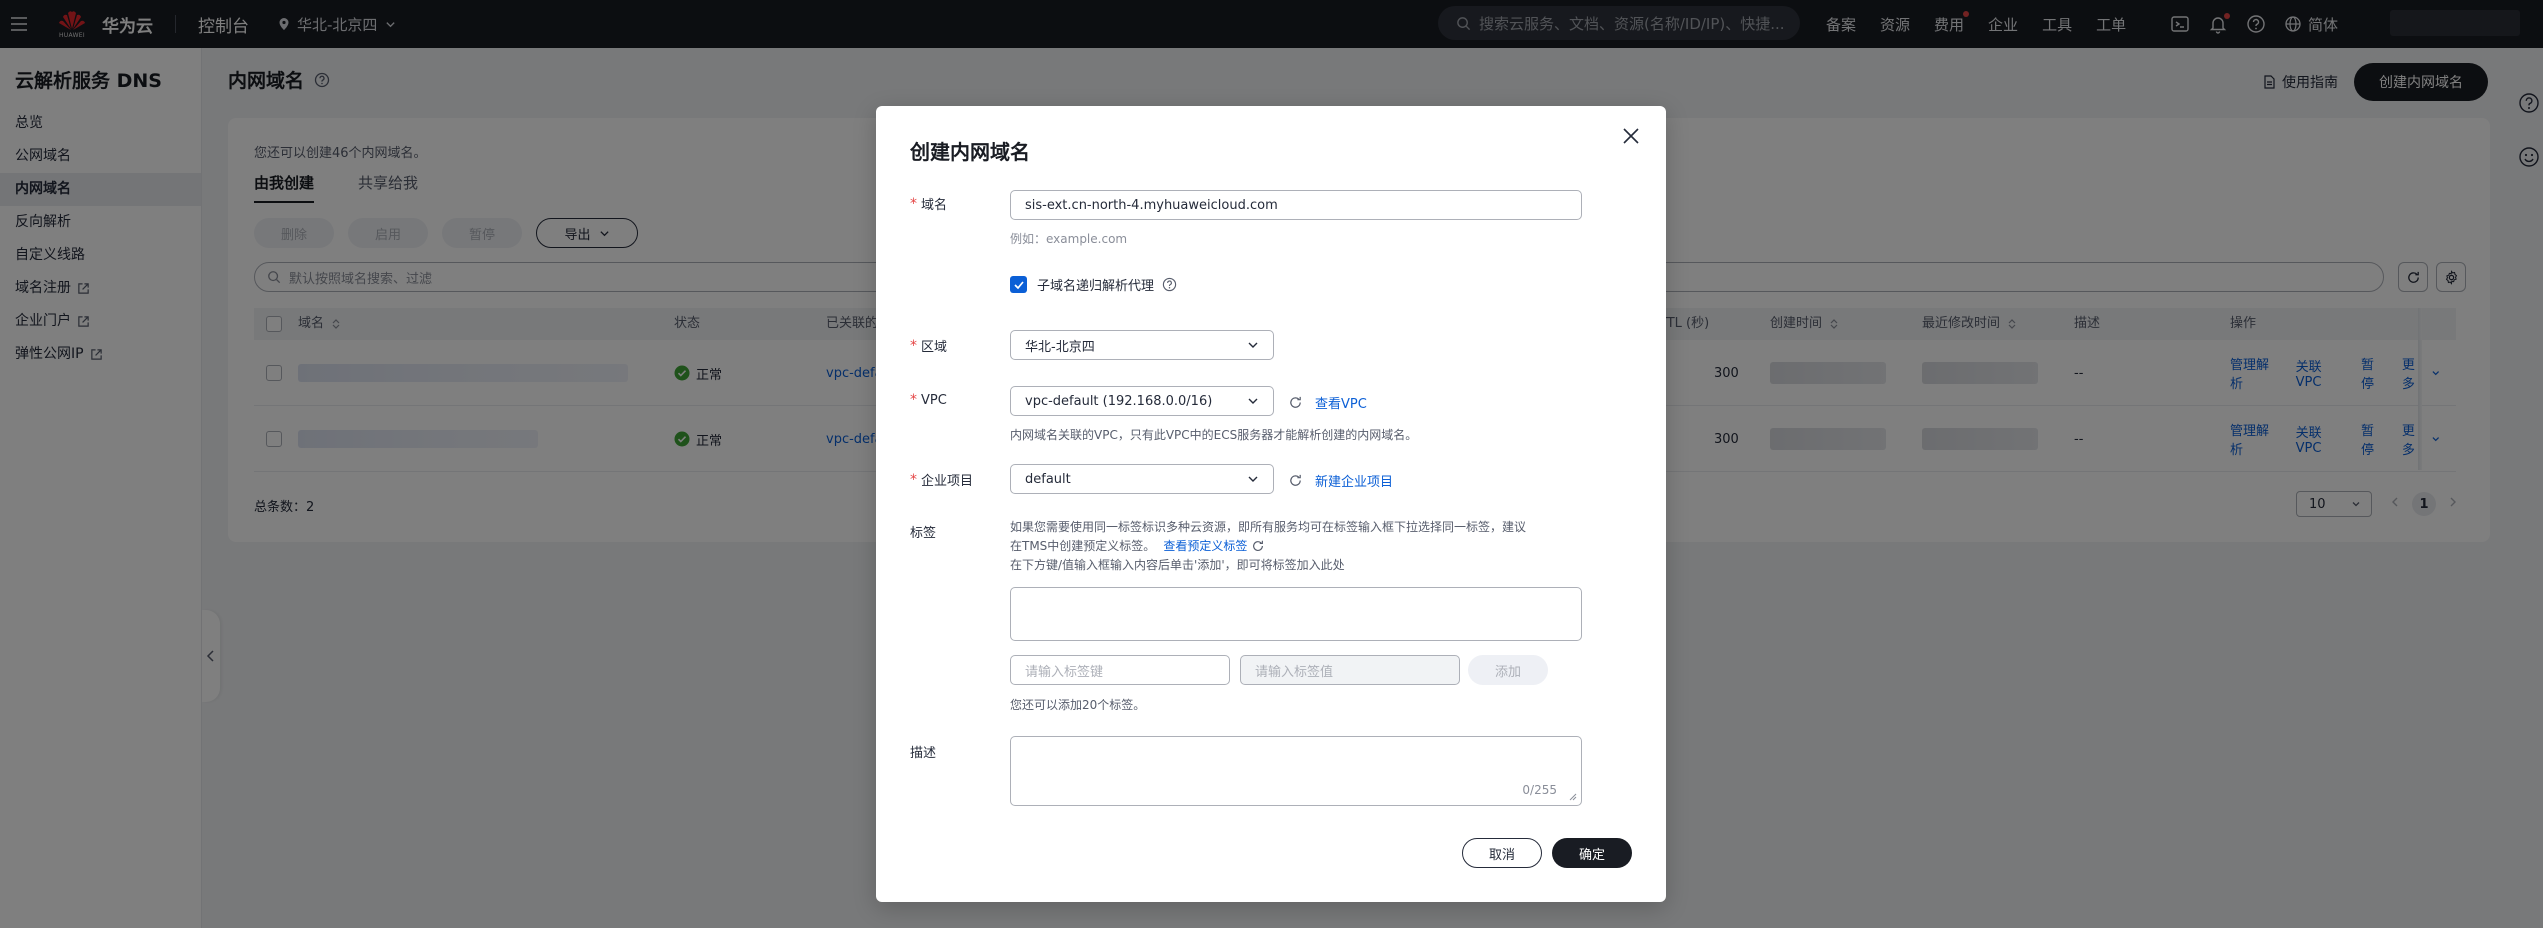 This screenshot has height=928, width=2543. What do you see at coordinates (1296, 771) in the screenshot?
I see `description-textarea: 0/255` at bounding box center [1296, 771].